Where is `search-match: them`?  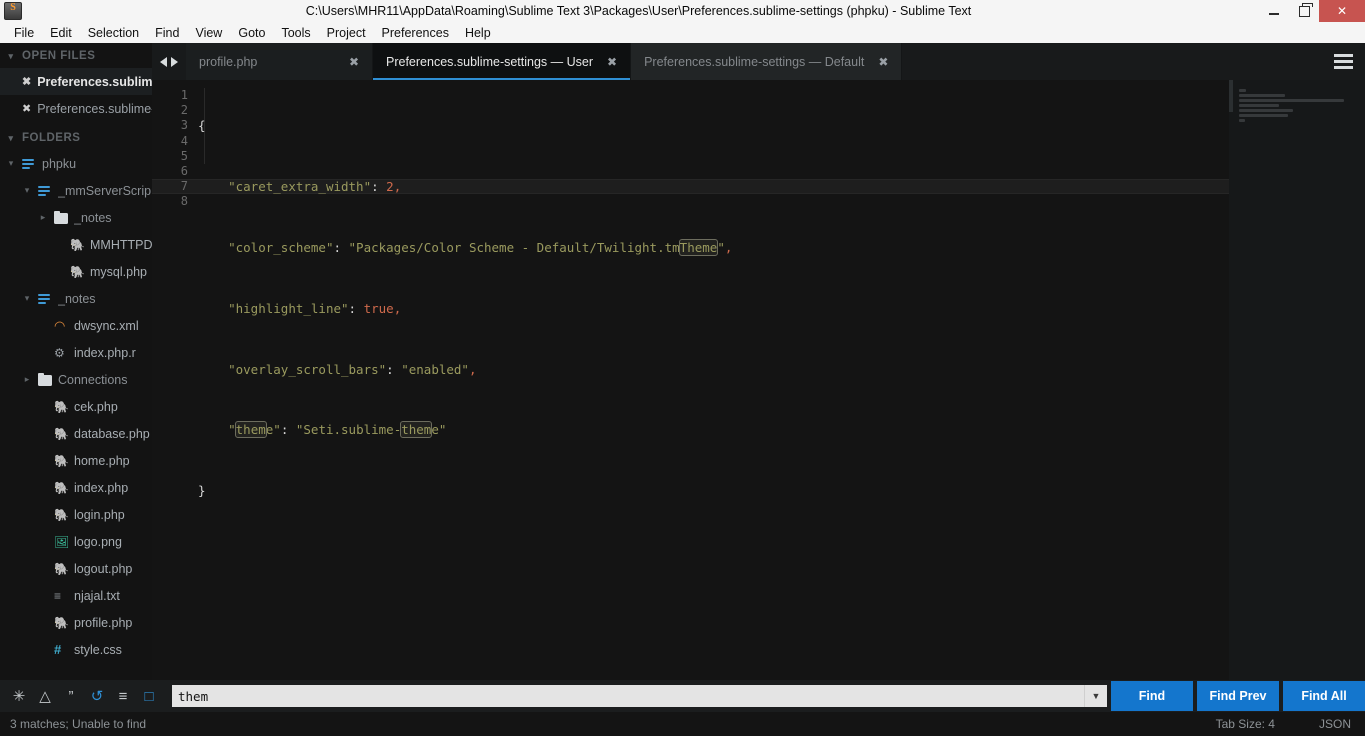 search-match: them is located at coordinates (416, 430).